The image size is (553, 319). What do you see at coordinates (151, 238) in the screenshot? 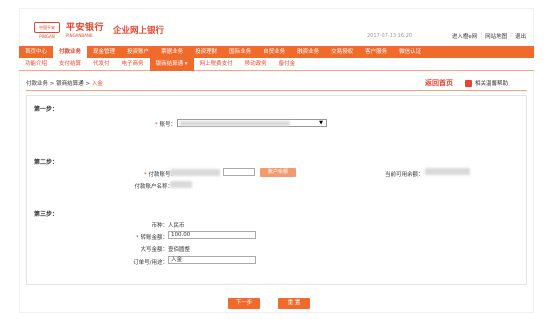
I see `amount-label: * 转账金额：` at bounding box center [151, 238].